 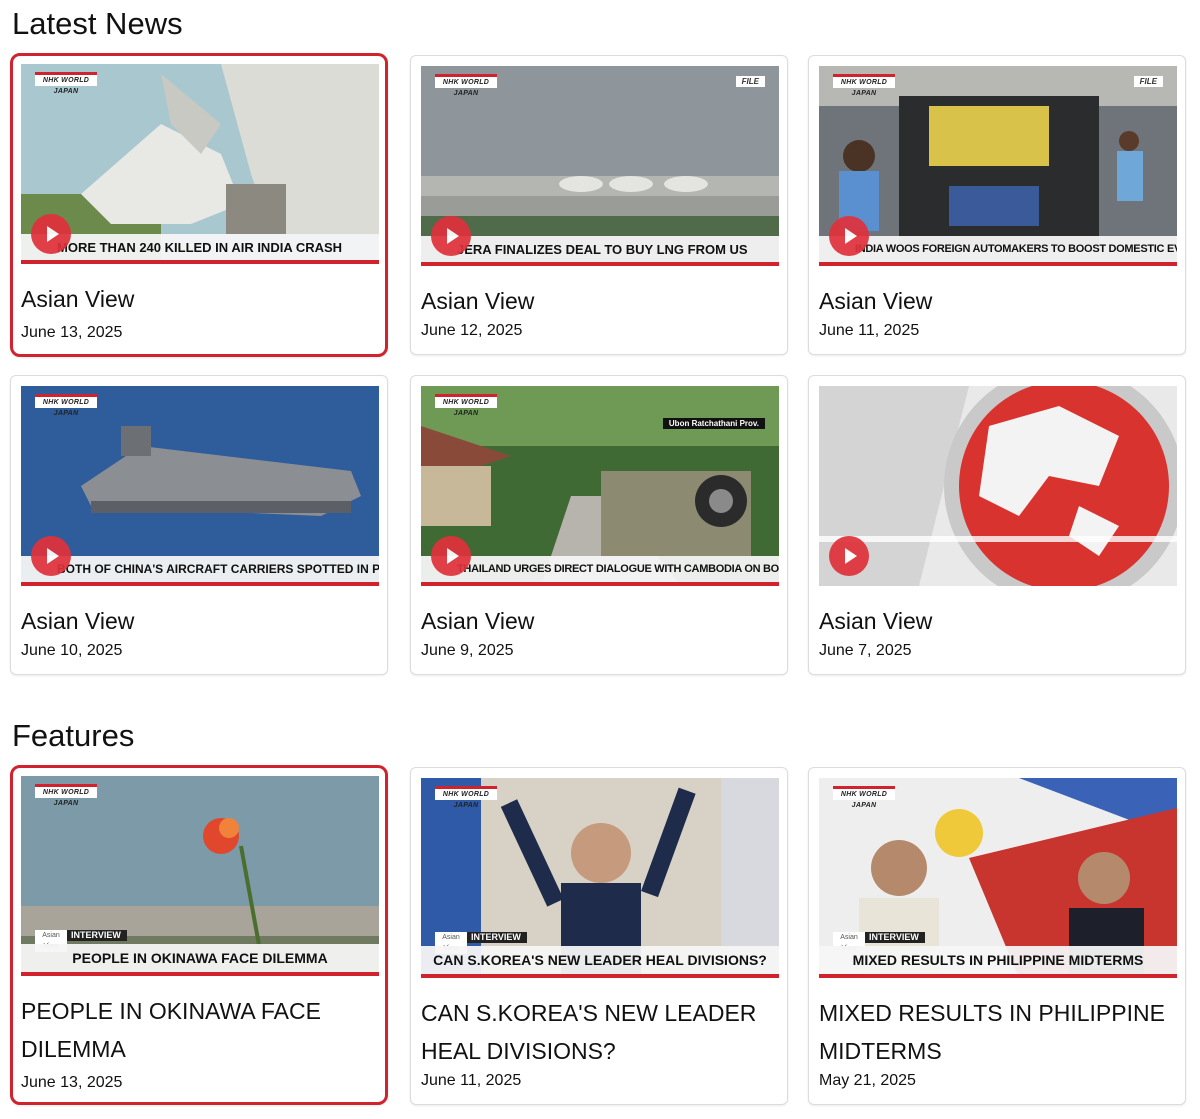 What do you see at coordinates (200, 249) in the screenshot?
I see `thumbnail-caption: MORE THAN 240 KILLED IN AIR INDIA CRASH` at bounding box center [200, 249].